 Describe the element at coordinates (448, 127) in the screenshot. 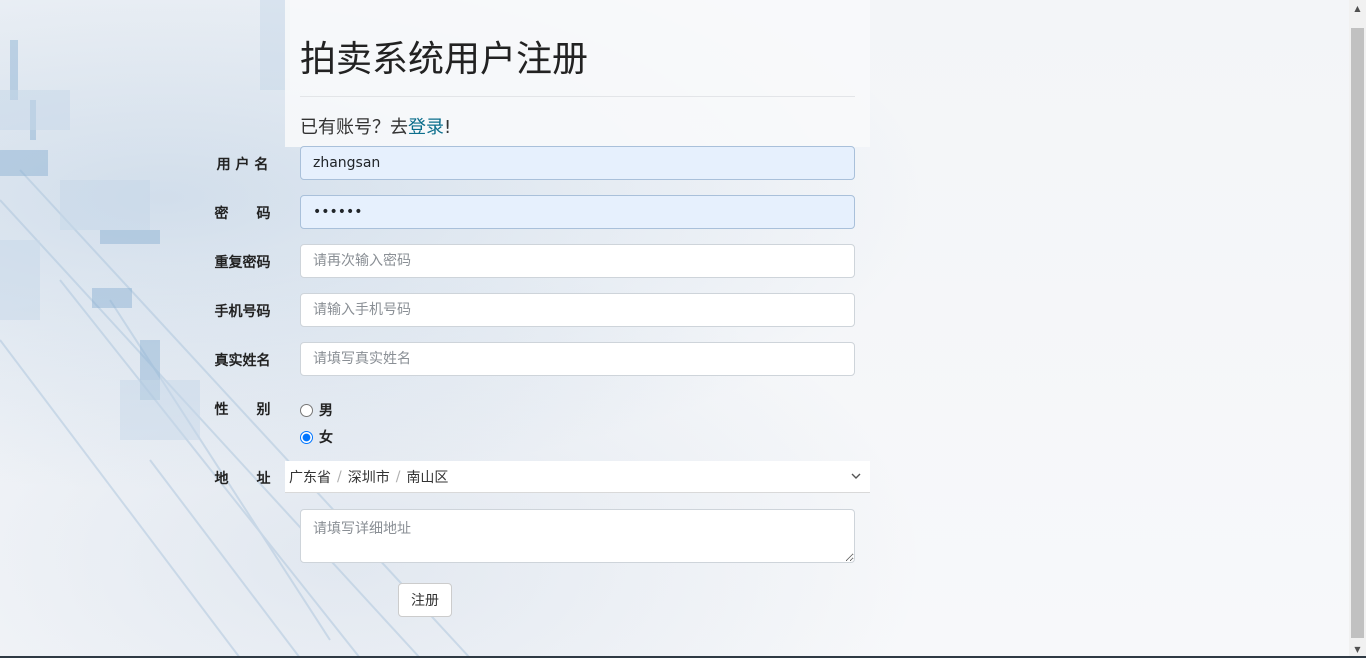

I see `login-prompt-suffix: !` at that location.